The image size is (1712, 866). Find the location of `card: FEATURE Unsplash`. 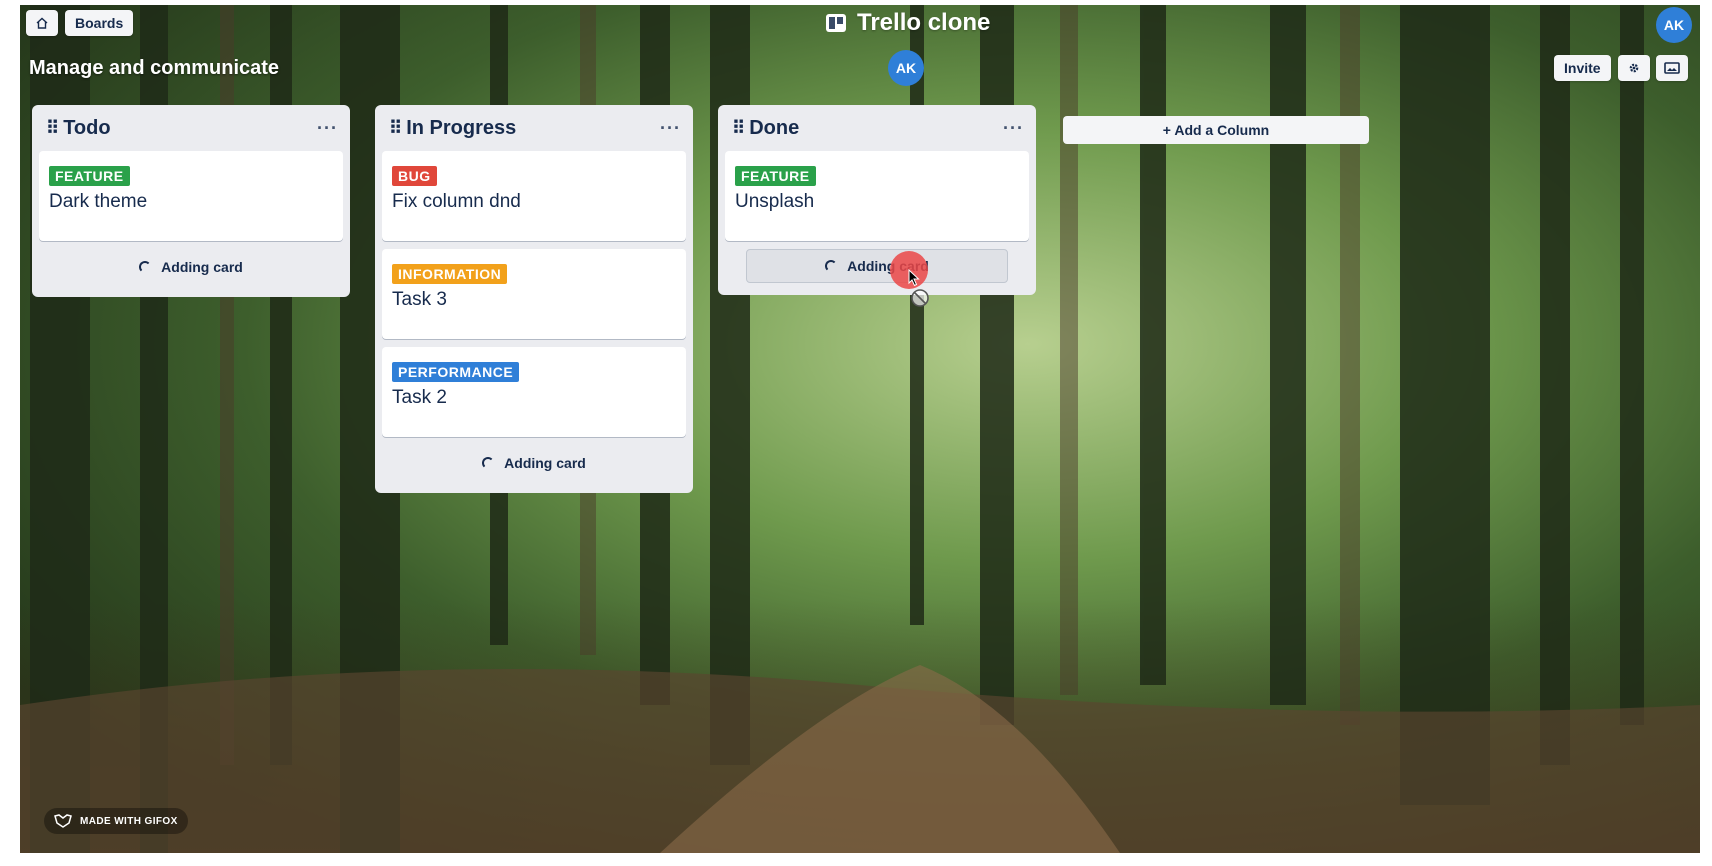

card: FEATURE Unsplash is located at coordinates (877, 196).